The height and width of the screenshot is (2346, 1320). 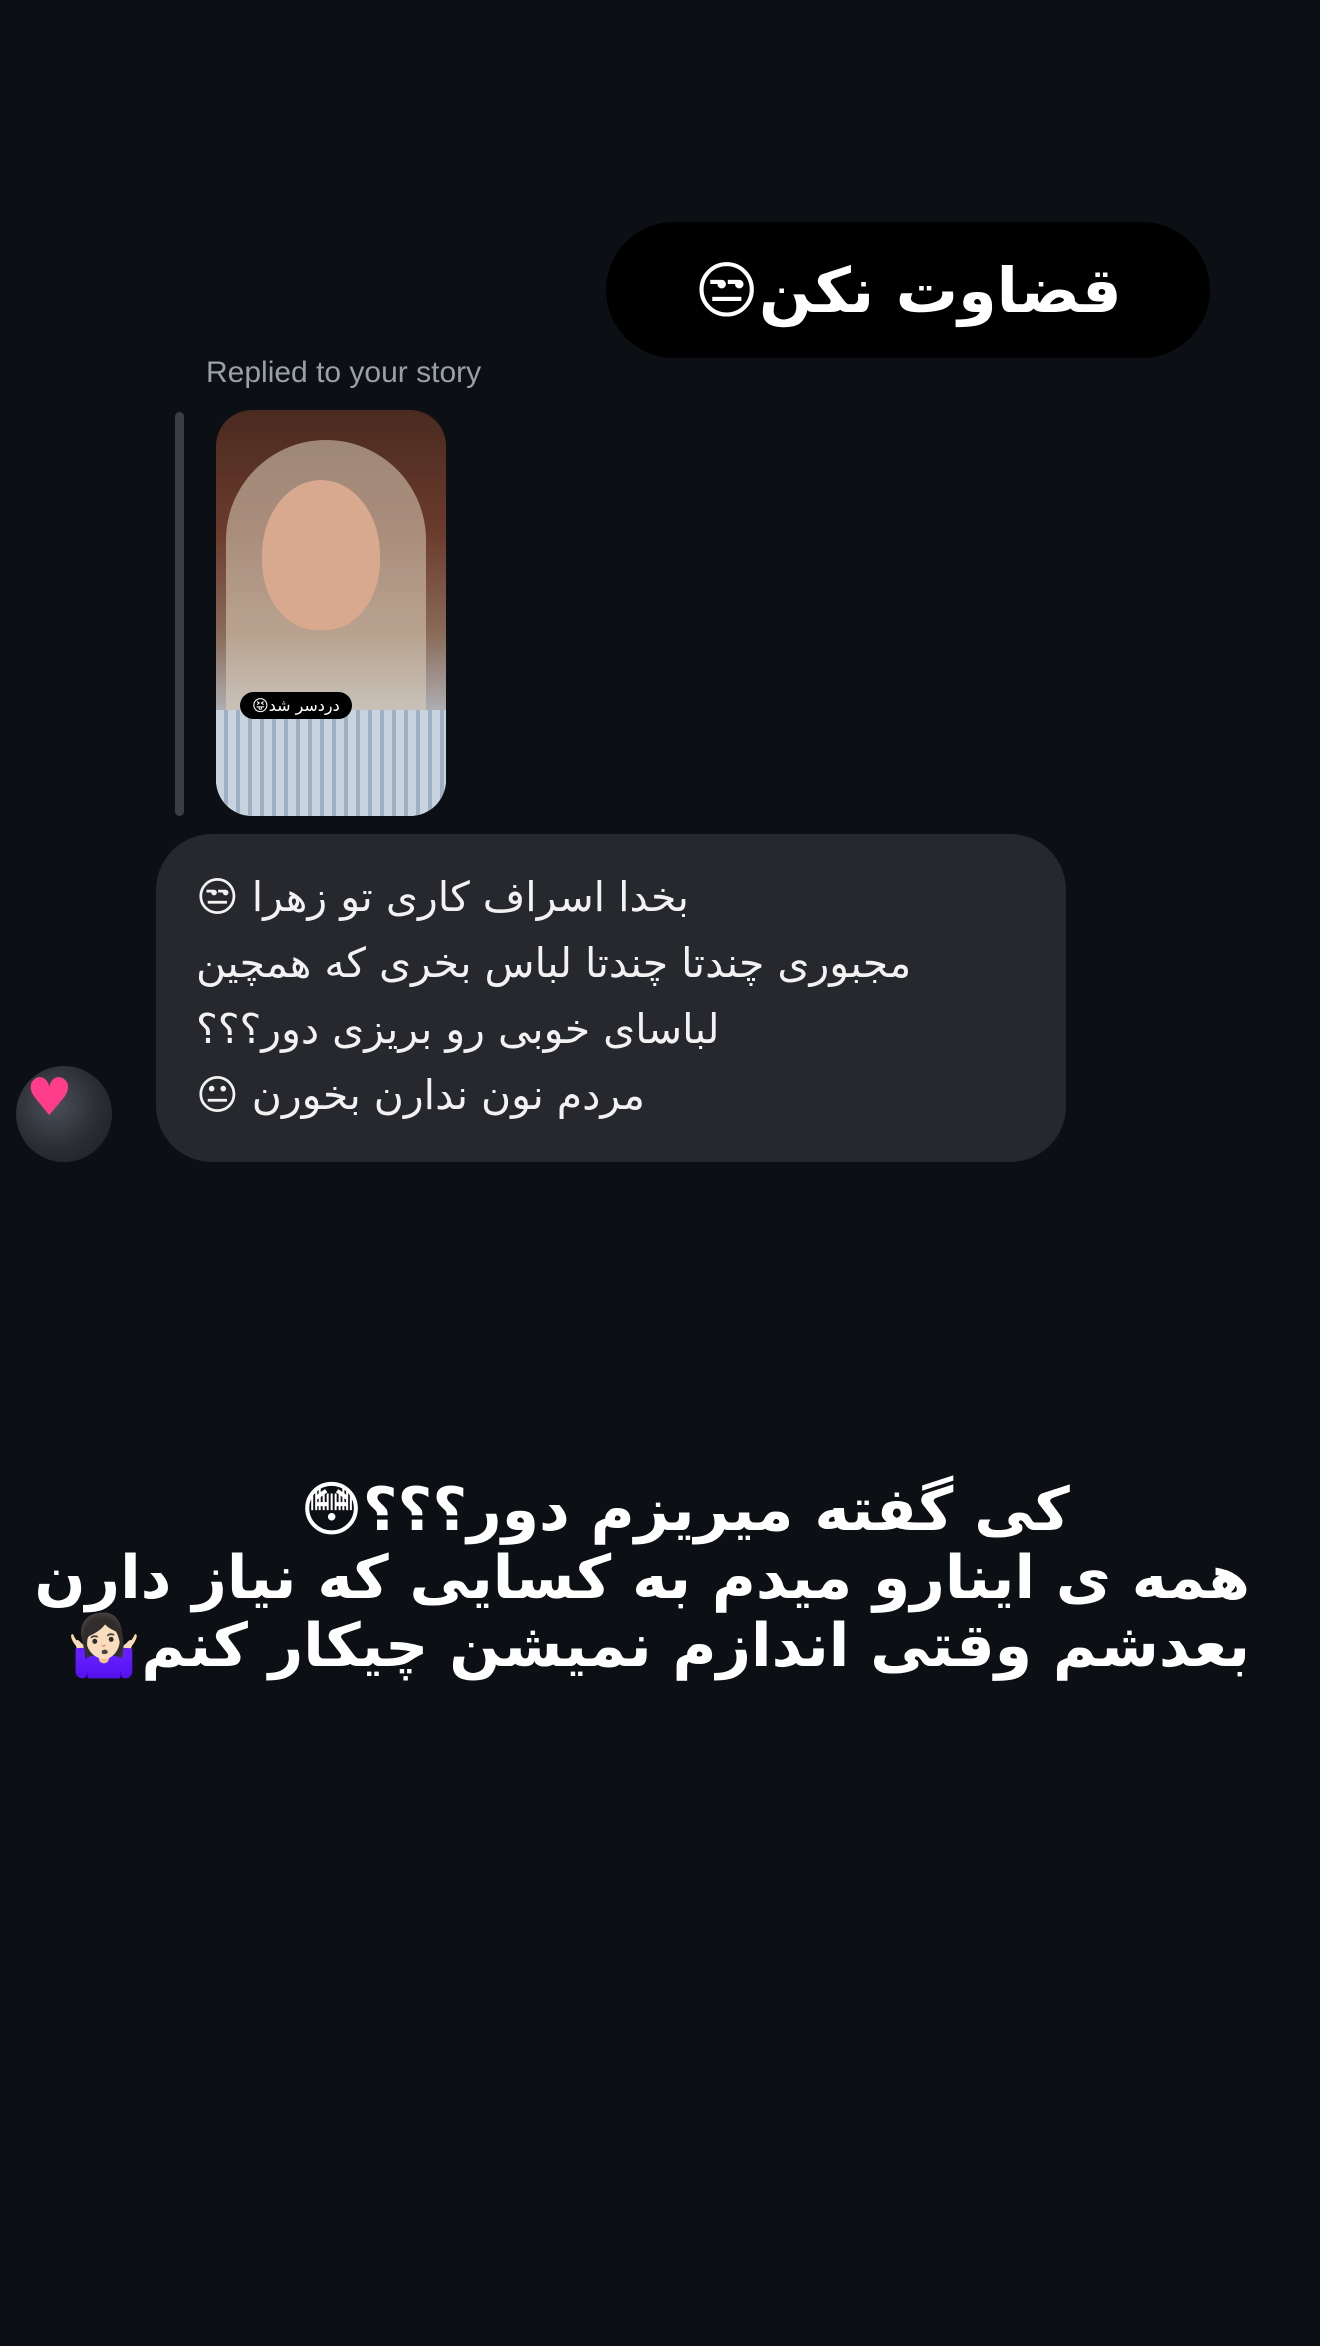 I want to click on story-thumbnail: دردسر شد😝, so click(x=331, y=613).